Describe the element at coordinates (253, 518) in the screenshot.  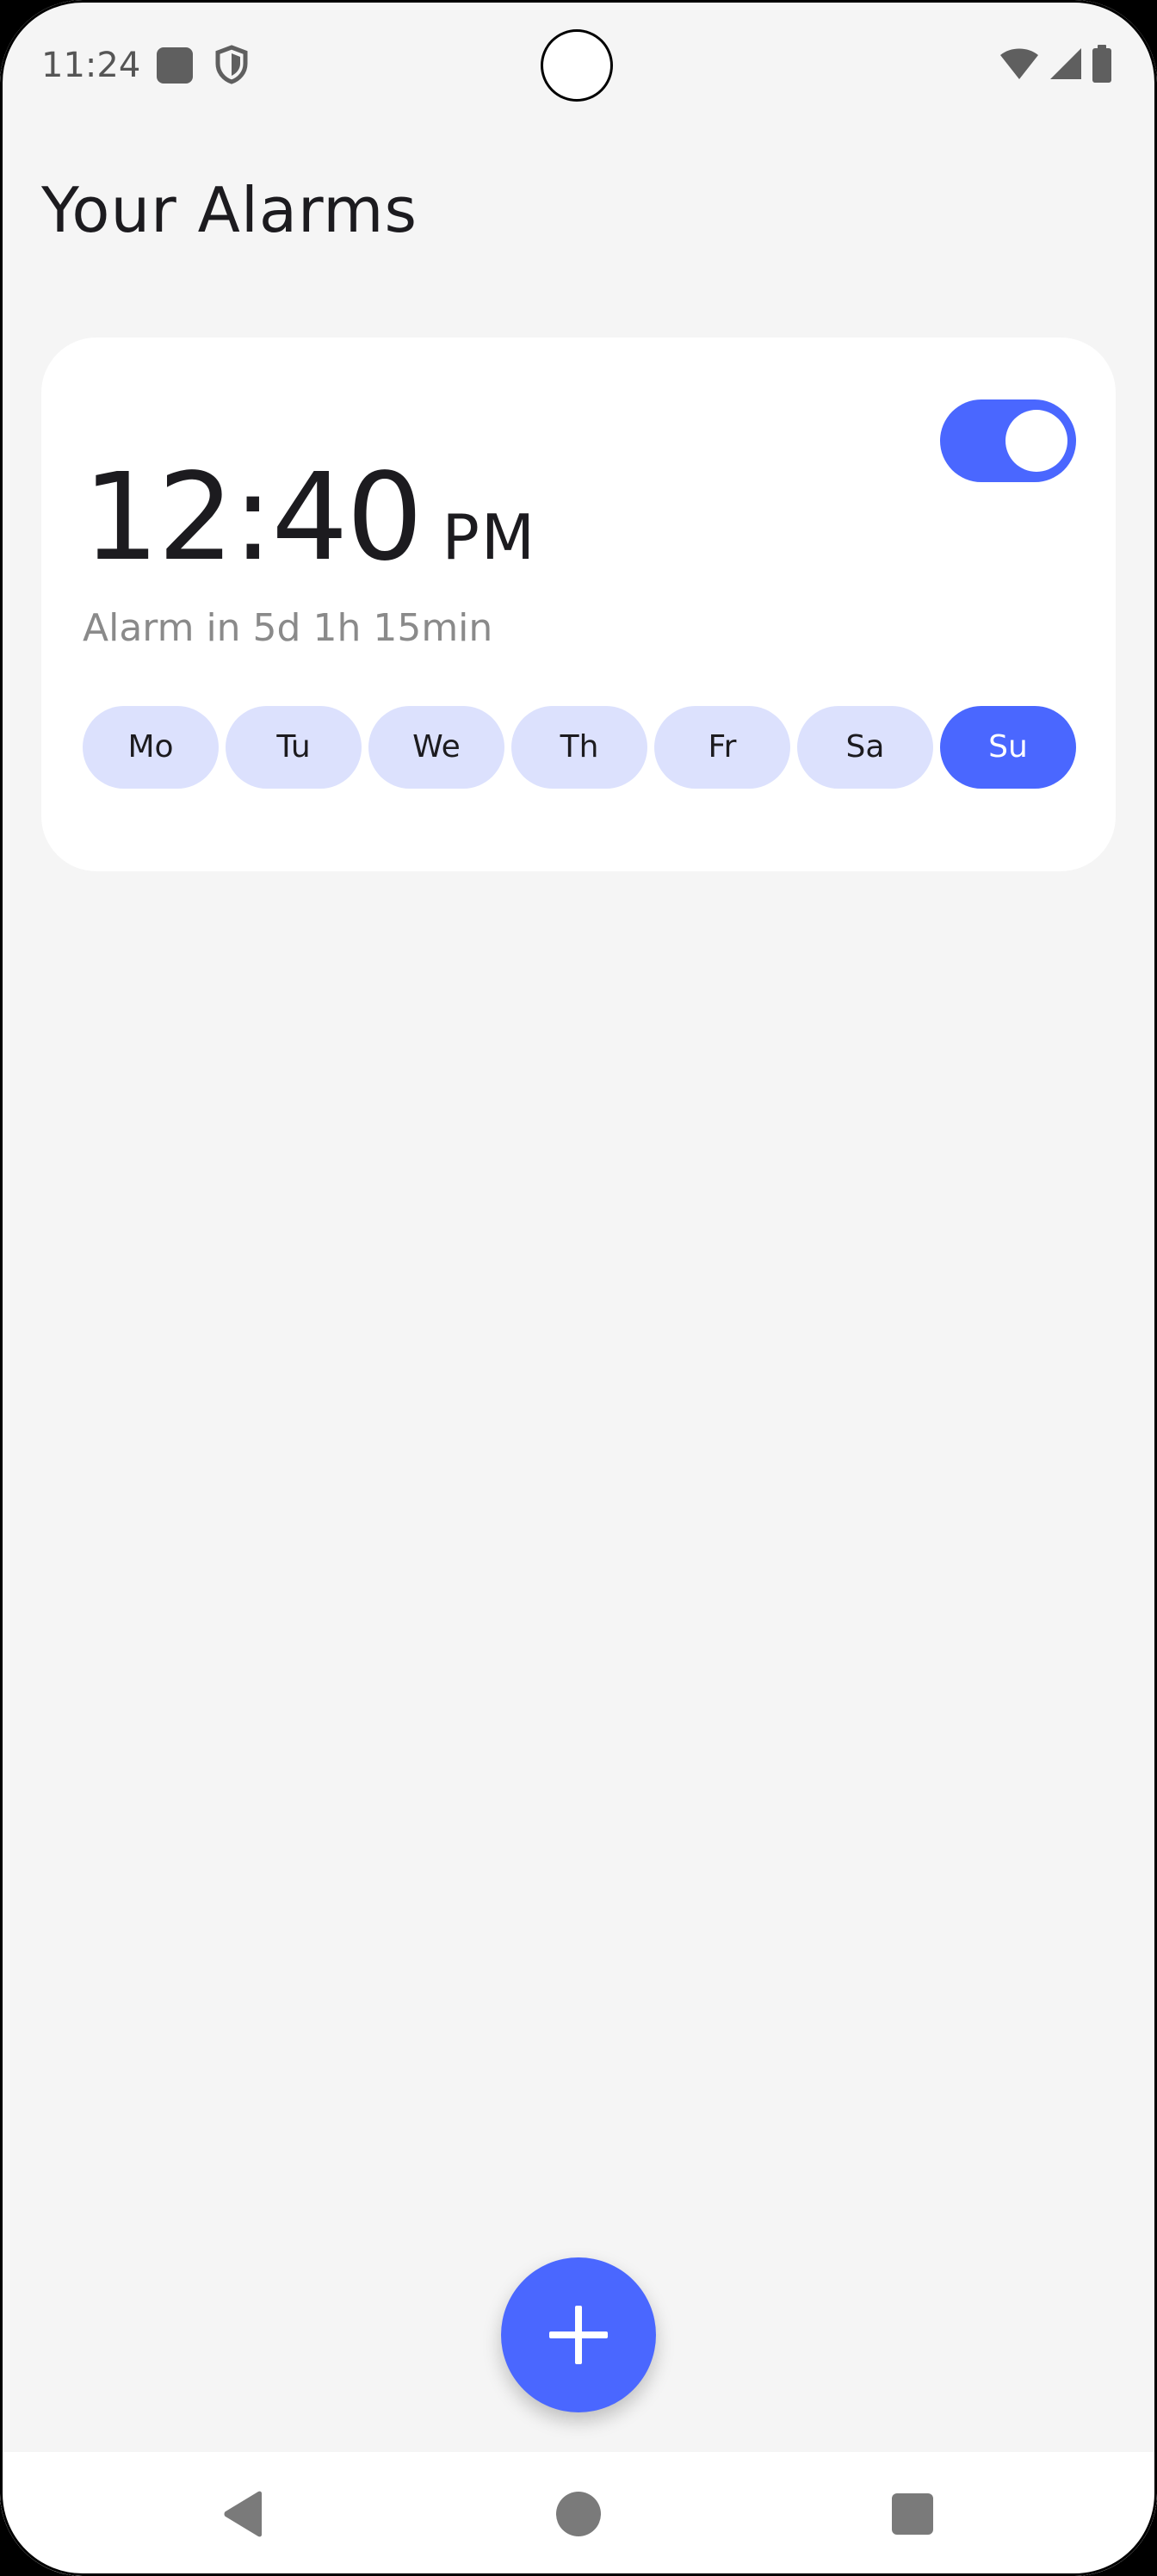
I see `alarm-time-value: 12:40` at that location.